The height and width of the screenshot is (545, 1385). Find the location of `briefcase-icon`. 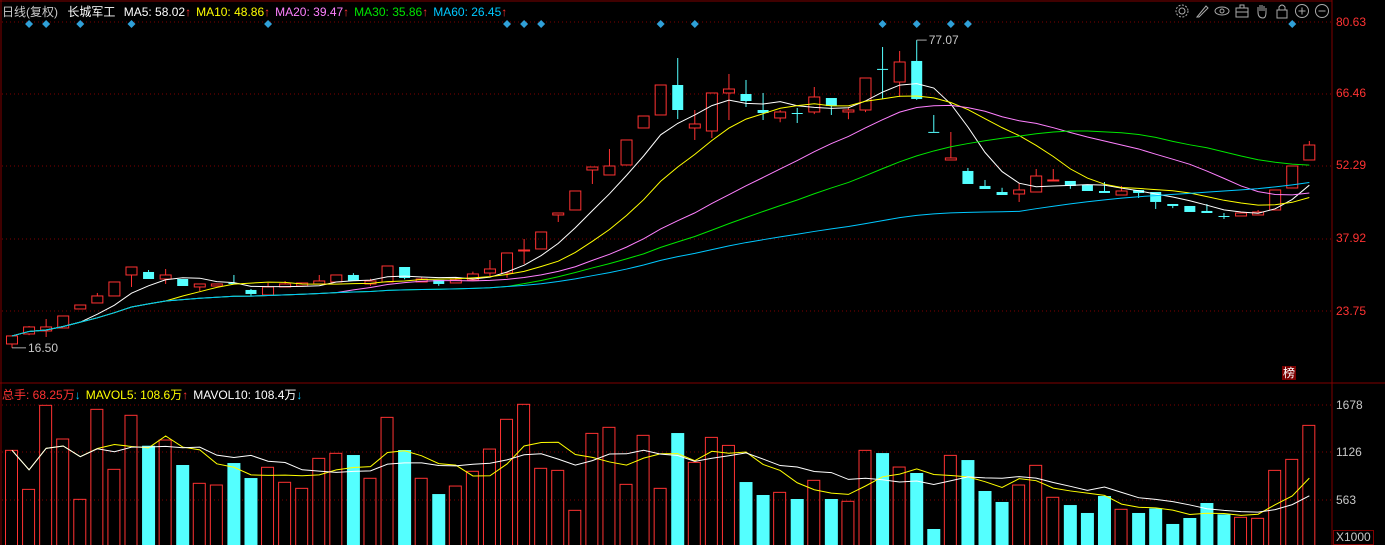

briefcase-icon is located at coordinates (1242, 11).